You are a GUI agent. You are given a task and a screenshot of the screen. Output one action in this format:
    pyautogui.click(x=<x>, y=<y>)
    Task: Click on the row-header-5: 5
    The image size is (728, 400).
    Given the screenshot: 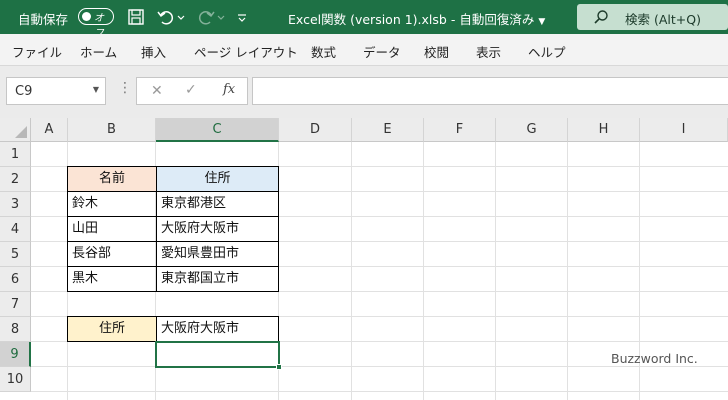 What is the action you would take?
    pyautogui.click(x=15, y=254)
    